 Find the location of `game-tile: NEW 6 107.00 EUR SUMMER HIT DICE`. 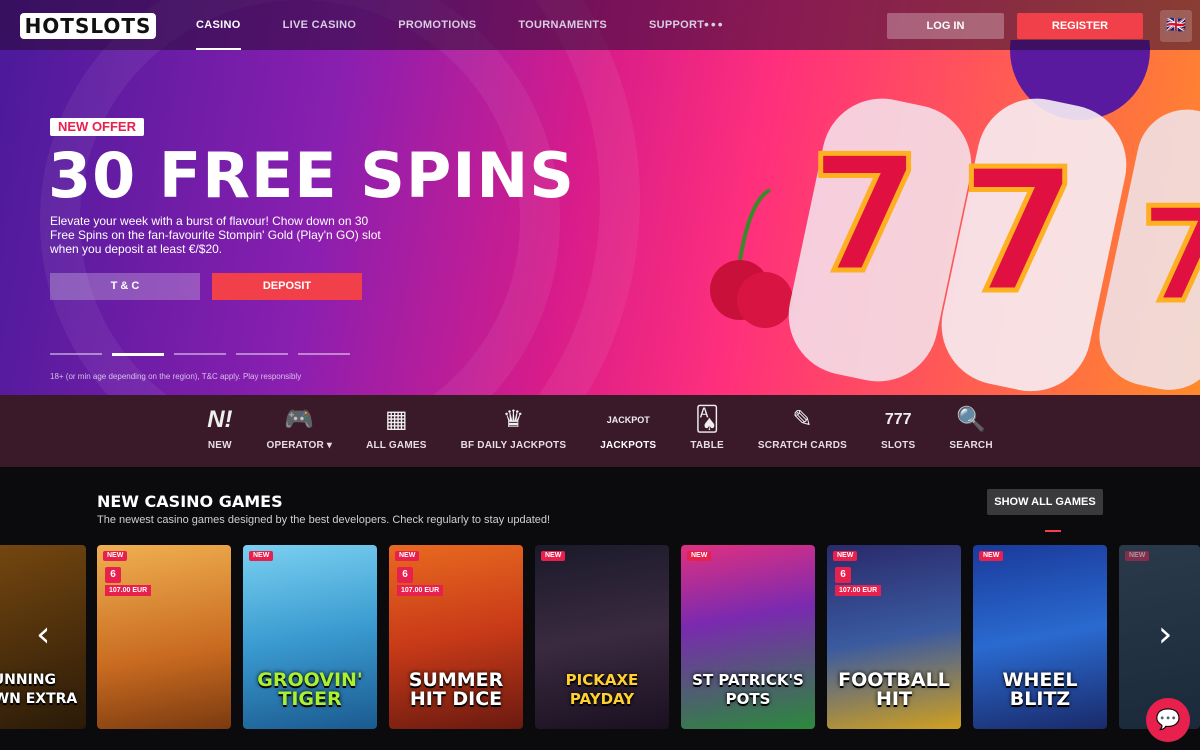

game-tile: NEW 6 107.00 EUR SUMMER HIT DICE is located at coordinates (456, 637).